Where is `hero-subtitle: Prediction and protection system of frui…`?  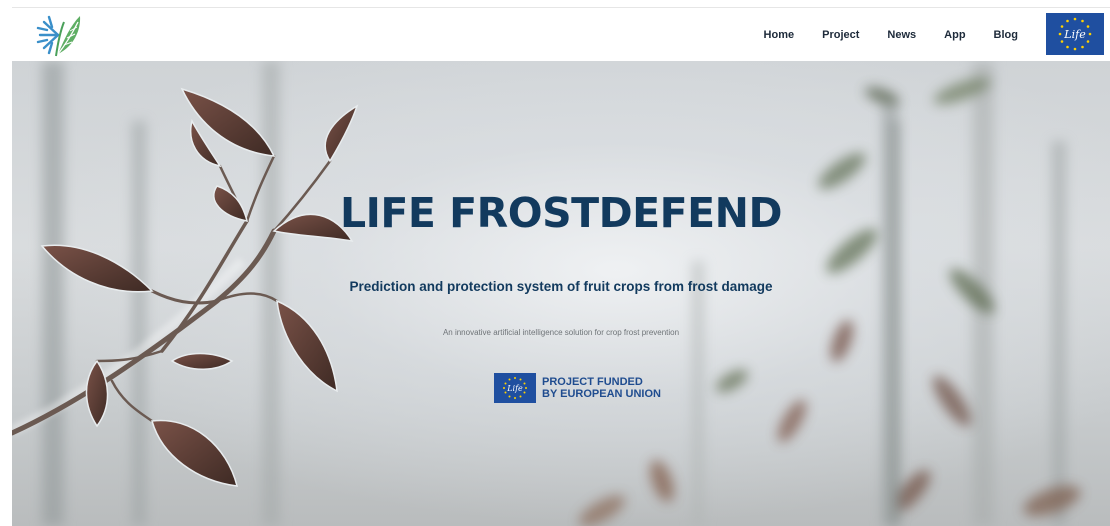 hero-subtitle: Prediction and protection system of frui… is located at coordinates (561, 286).